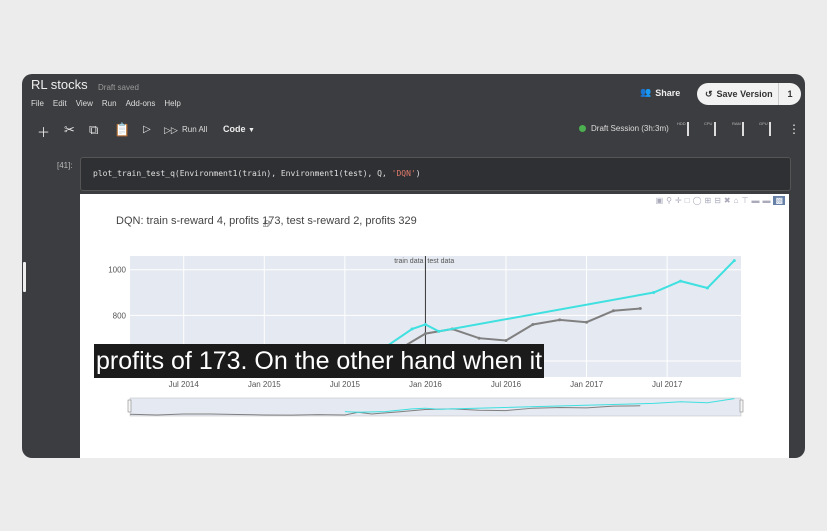  What do you see at coordinates (667, 384) in the screenshot?
I see `x-tick-label: Jul 2017` at bounding box center [667, 384].